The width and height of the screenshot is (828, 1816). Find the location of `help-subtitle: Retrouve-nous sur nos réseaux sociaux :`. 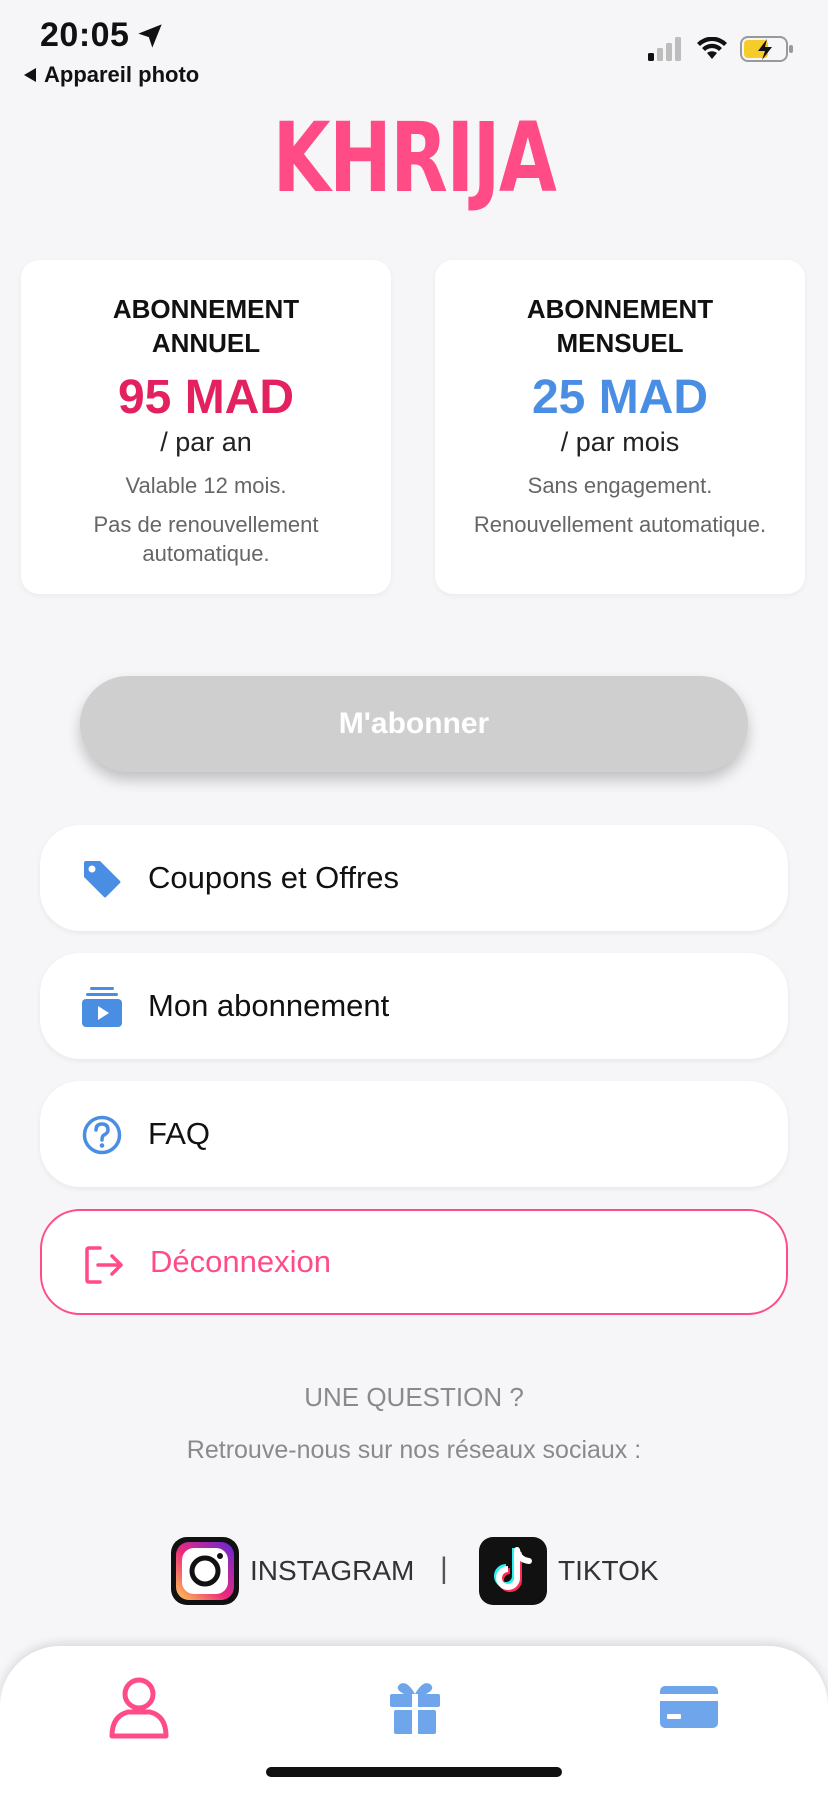

help-subtitle: Retrouve-nous sur nos réseaux sociaux : is located at coordinates (414, 1450).